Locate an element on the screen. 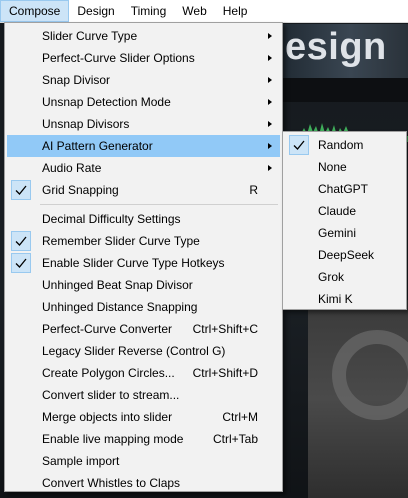 This screenshot has height=498, width=408. menu-item-label: Legacy Slider Reverse (Control G) is located at coordinates (134, 351).